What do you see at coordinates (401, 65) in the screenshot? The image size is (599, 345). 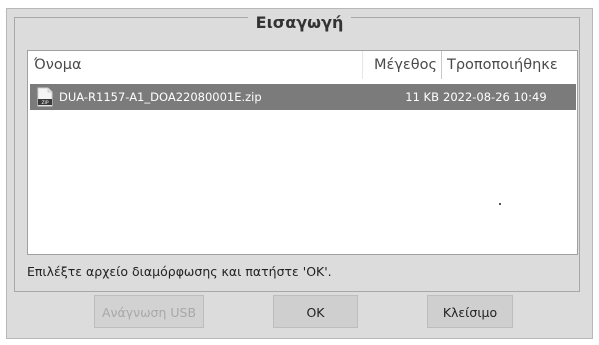 I see `column-header-size: Μέγεθος` at bounding box center [401, 65].